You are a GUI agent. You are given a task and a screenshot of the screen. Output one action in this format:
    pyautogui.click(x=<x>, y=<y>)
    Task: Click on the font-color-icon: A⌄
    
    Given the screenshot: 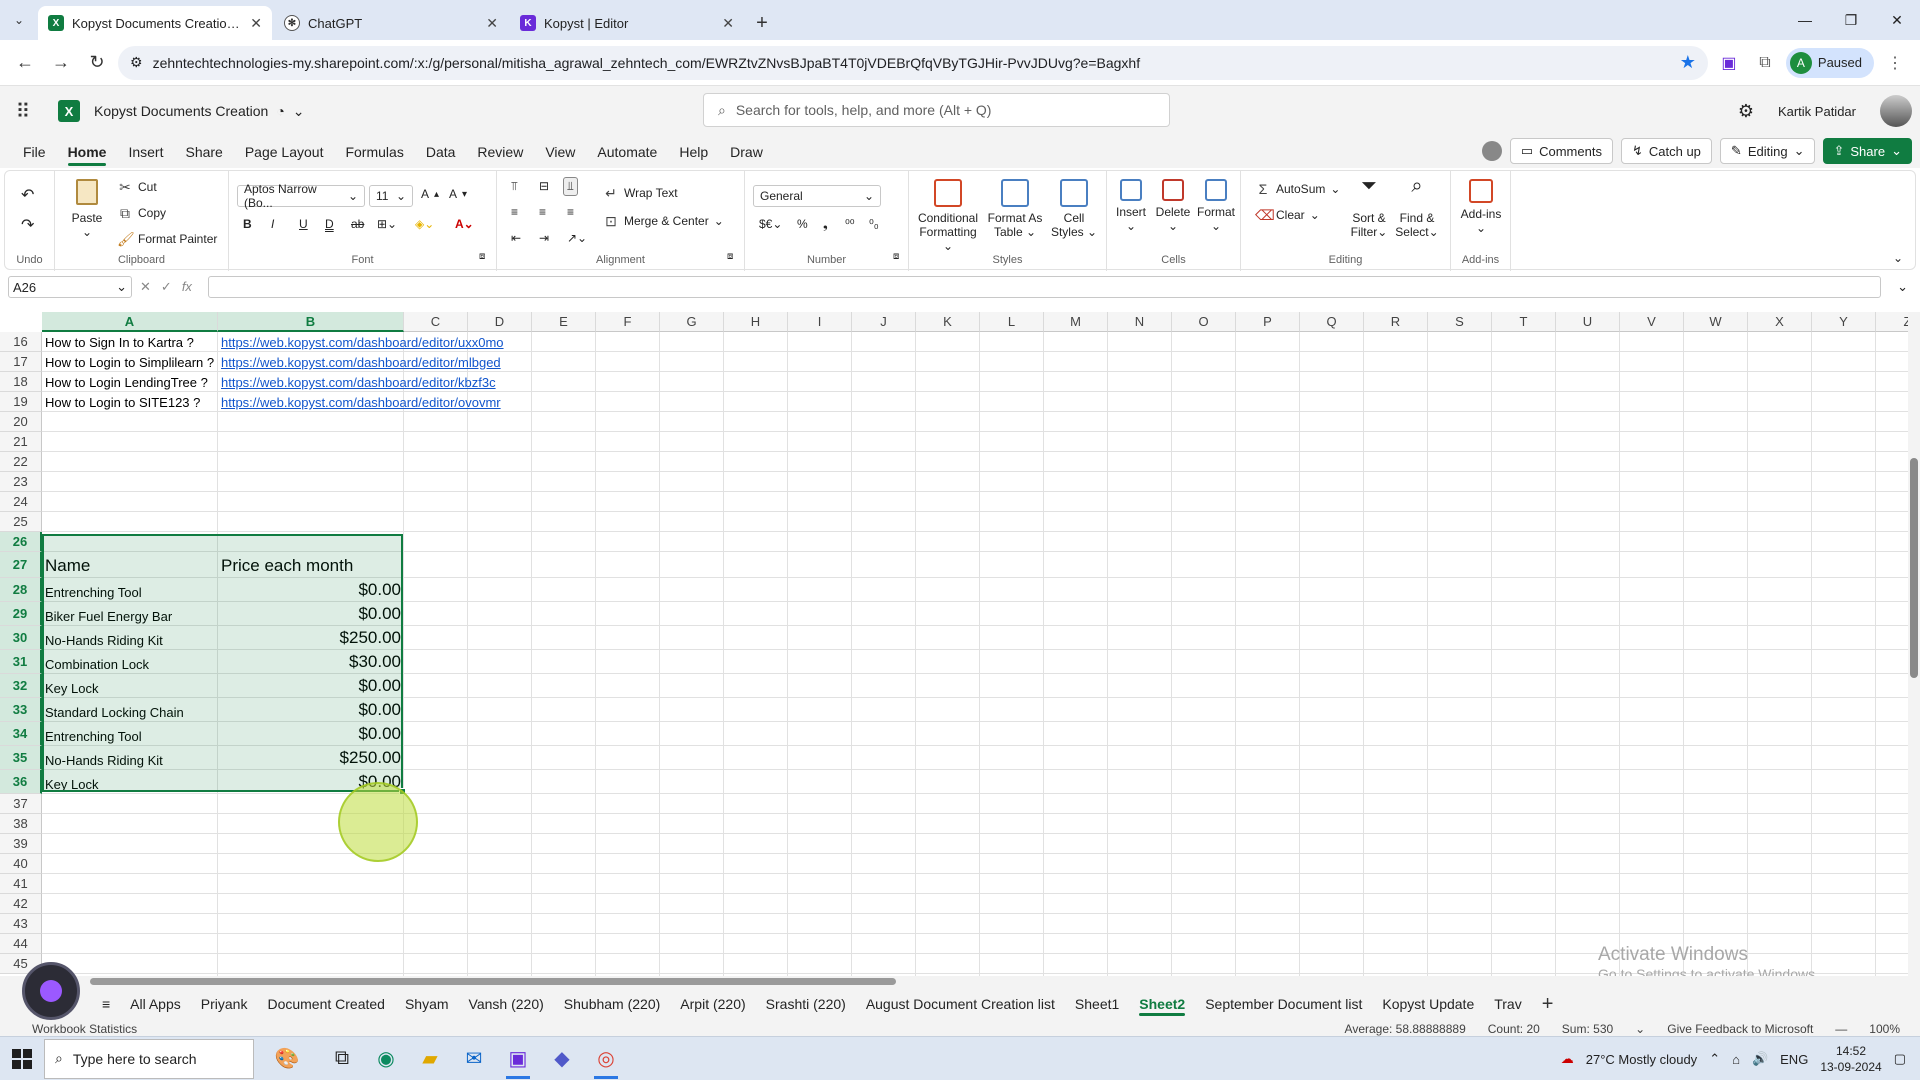 What is the action you would take?
    pyautogui.click(x=464, y=224)
    